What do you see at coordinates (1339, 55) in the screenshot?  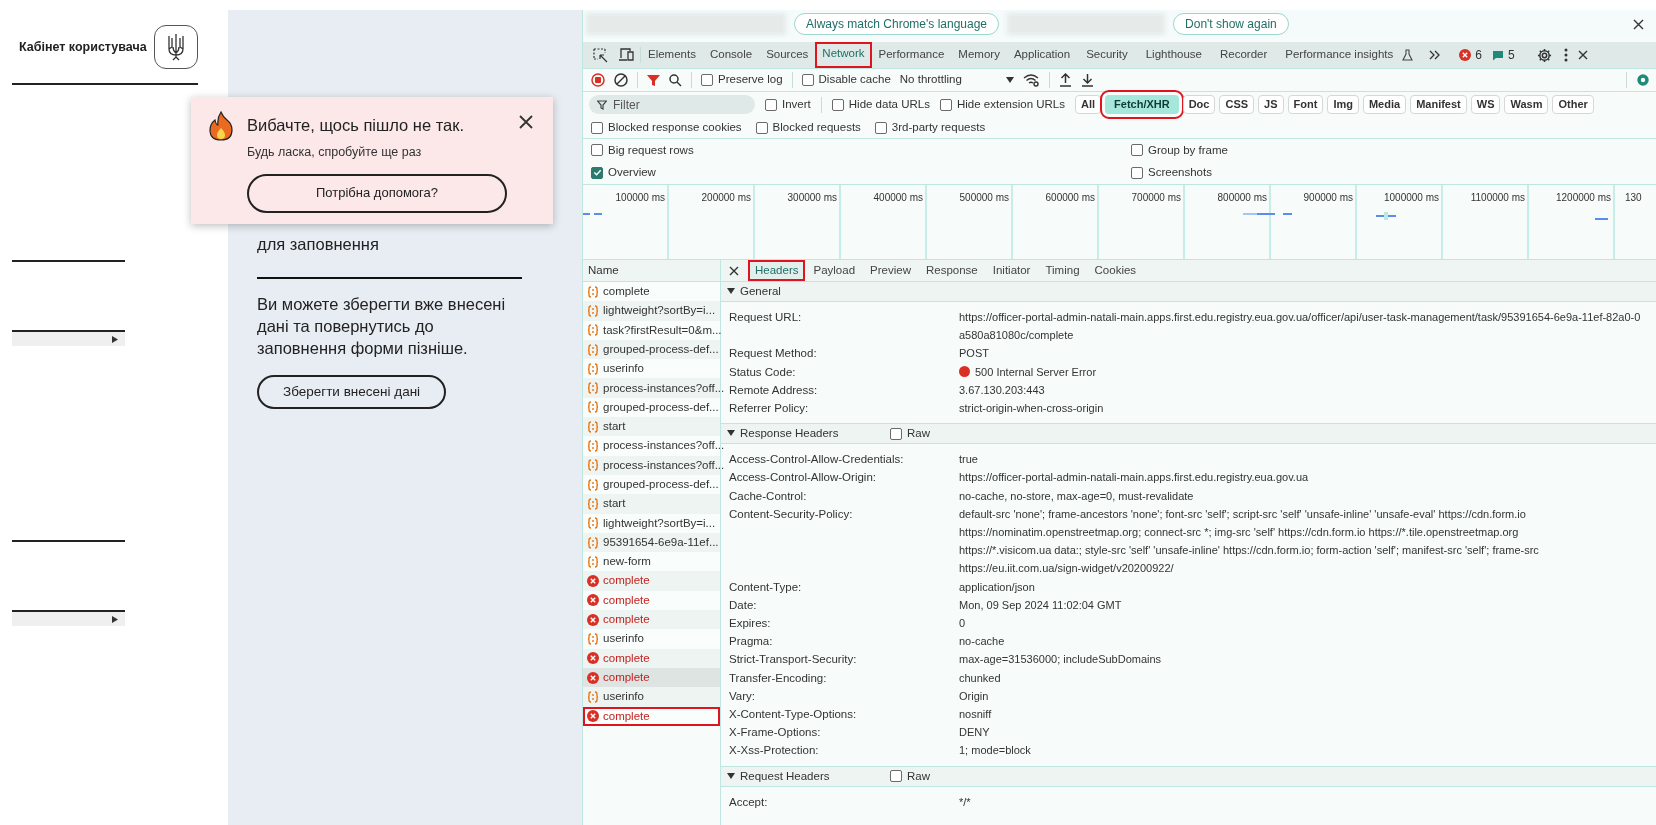 I see `panel-tab: Performance insights` at bounding box center [1339, 55].